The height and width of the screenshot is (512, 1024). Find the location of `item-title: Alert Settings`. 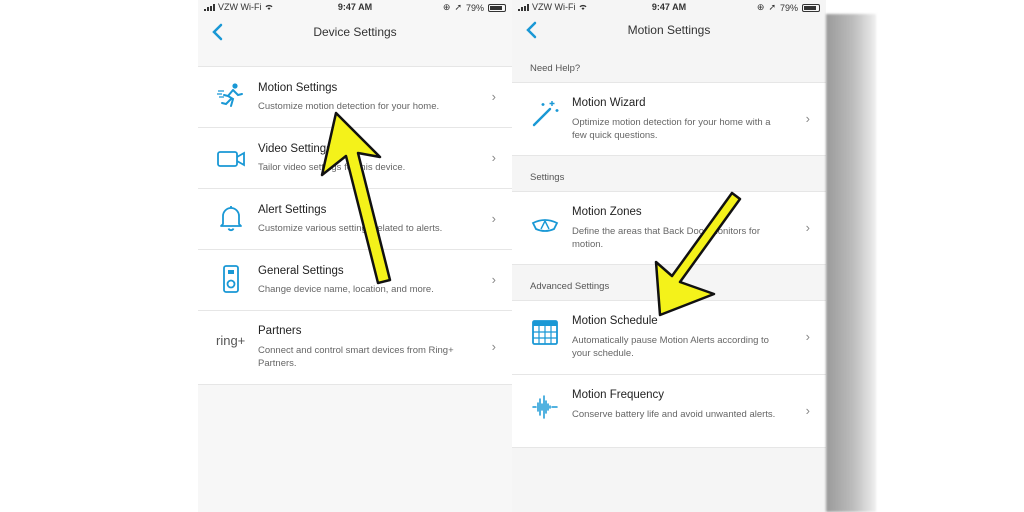

item-title: Alert Settings is located at coordinates (292, 210).